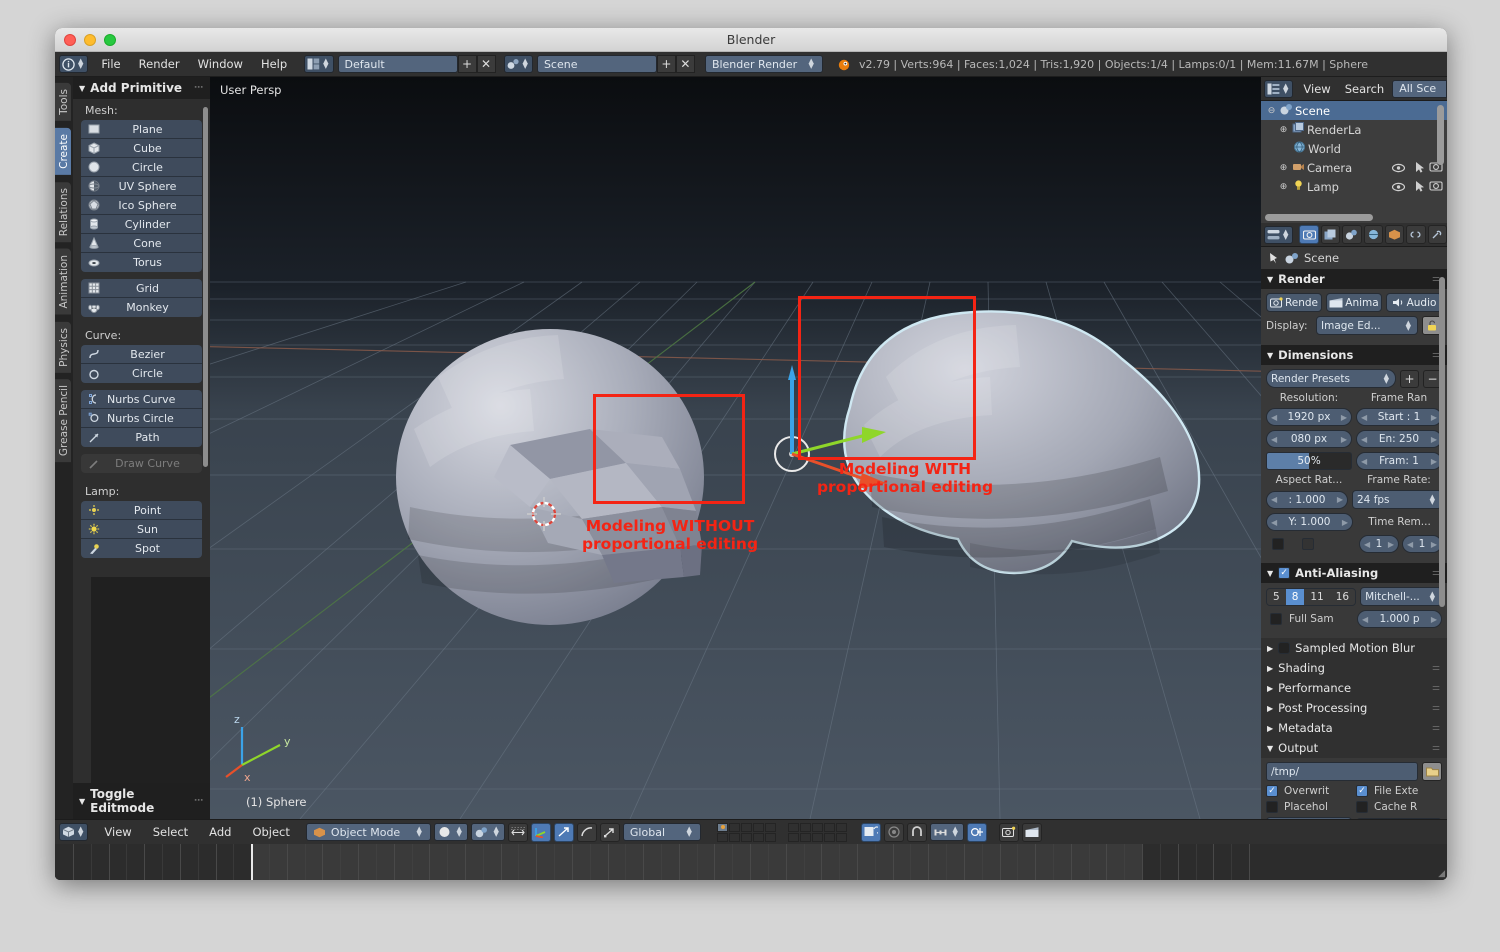  I want to click on add-ico-sphere-button: Ico Sphere, so click(141, 205).